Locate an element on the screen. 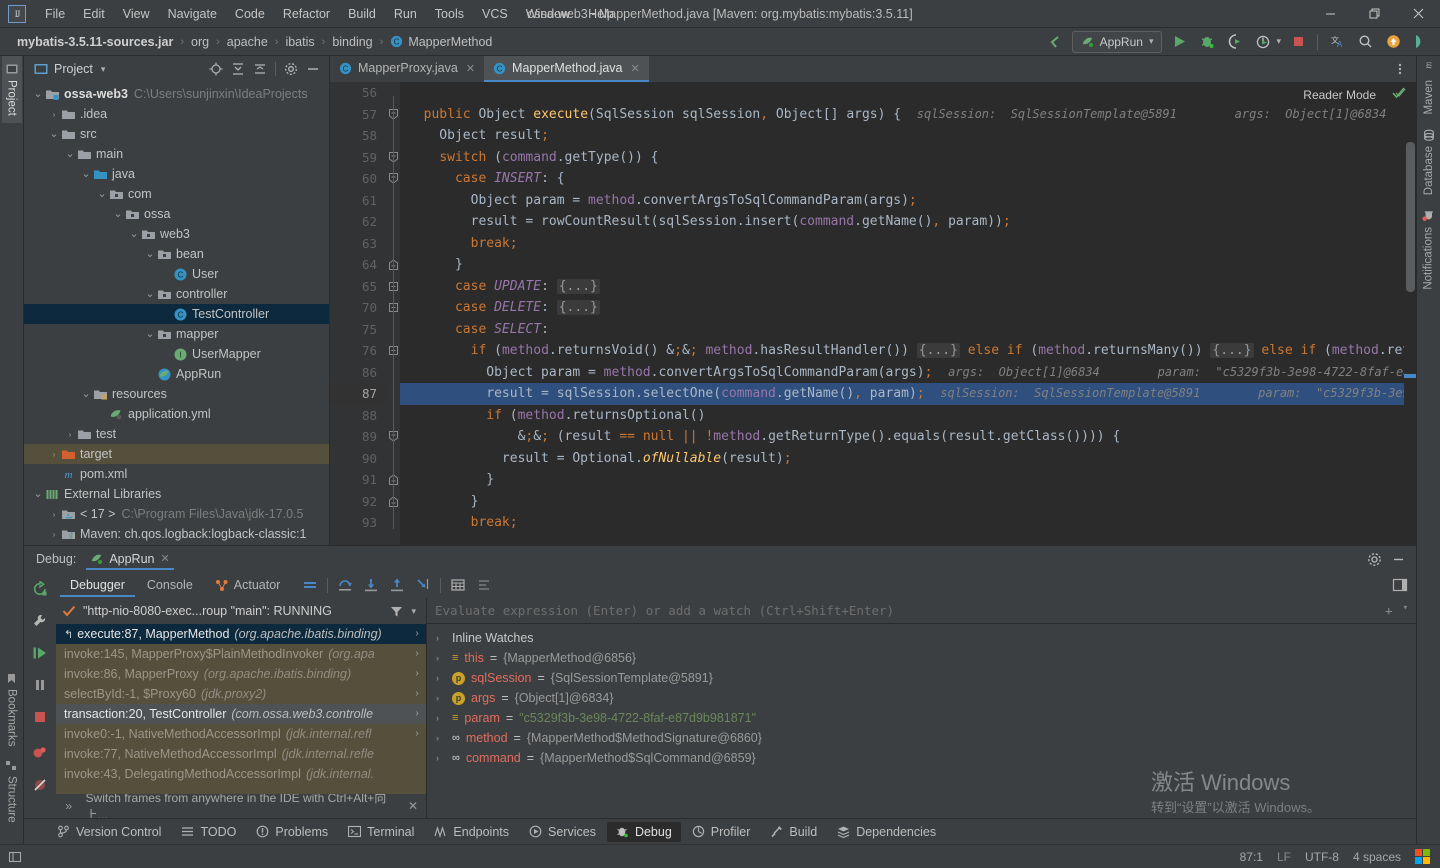 This screenshot has width=1440, height=868. tree-node-controller: ⌄ controller is located at coordinates (176, 294).